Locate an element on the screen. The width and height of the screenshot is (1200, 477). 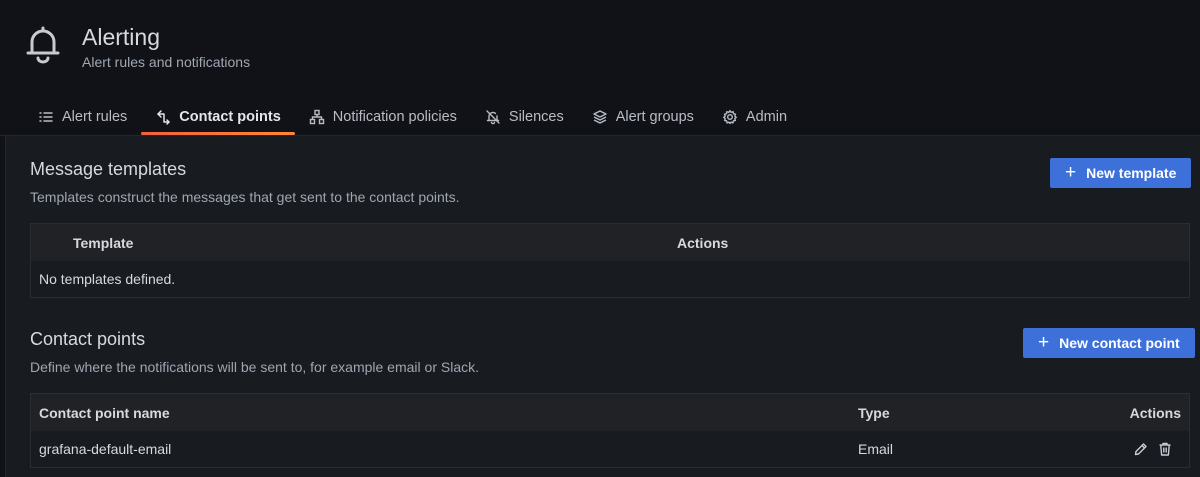
cog-icon is located at coordinates (730, 116).